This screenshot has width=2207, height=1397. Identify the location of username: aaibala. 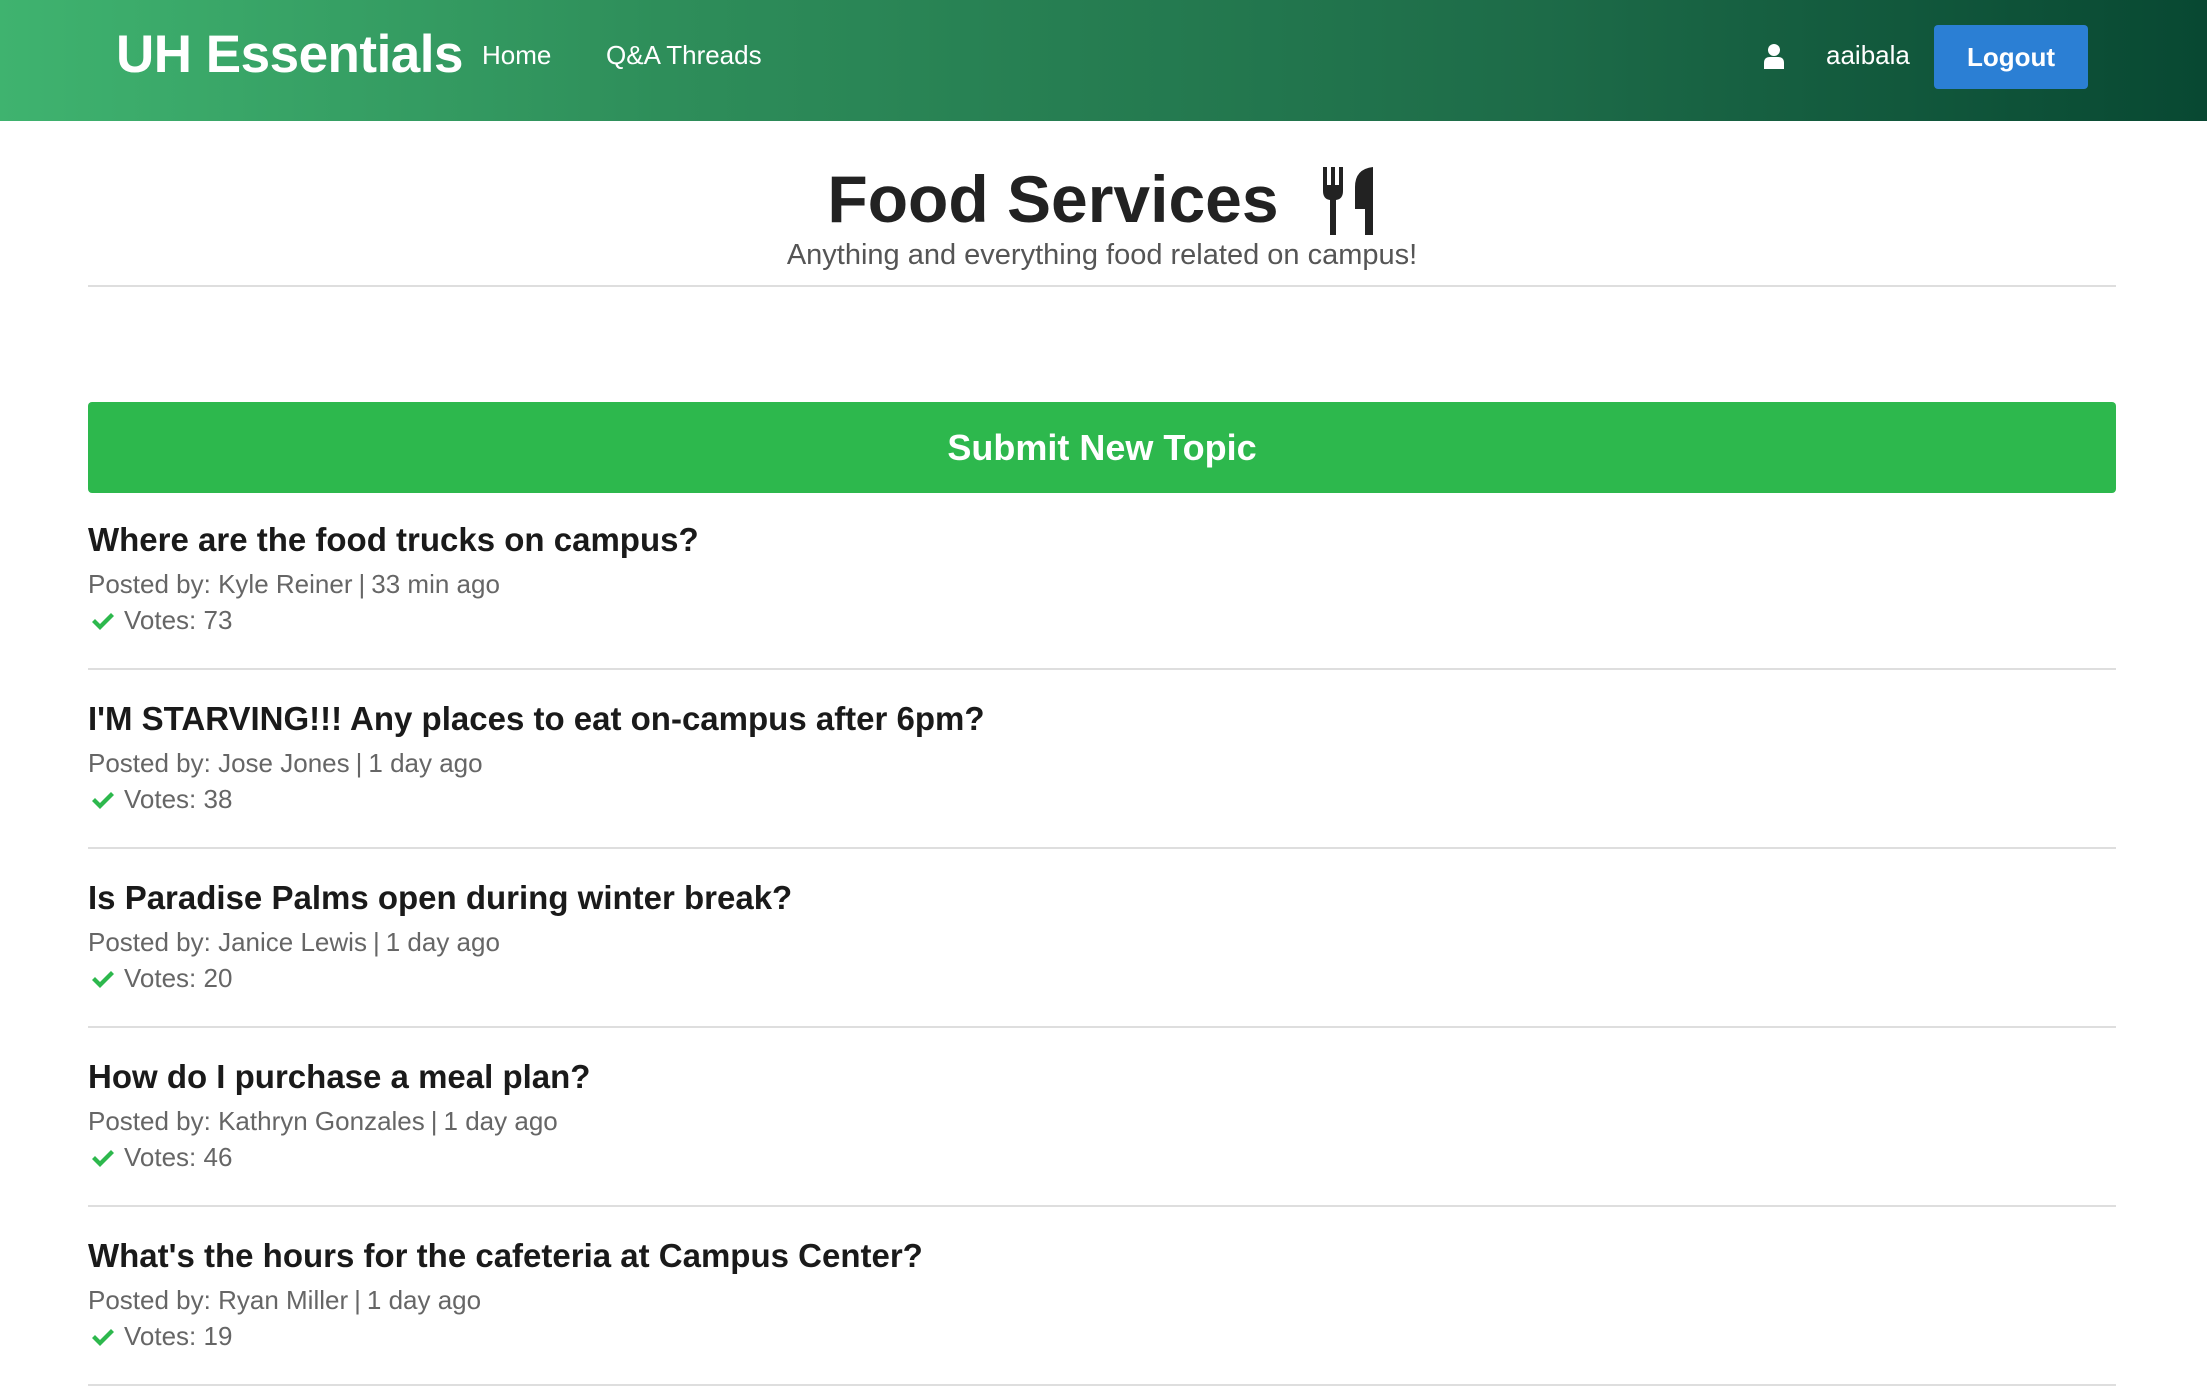
(1868, 55).